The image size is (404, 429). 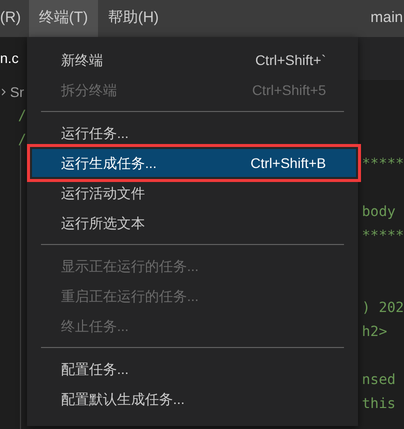 I want to click on chevron-icon, so click(x=3, y=92).